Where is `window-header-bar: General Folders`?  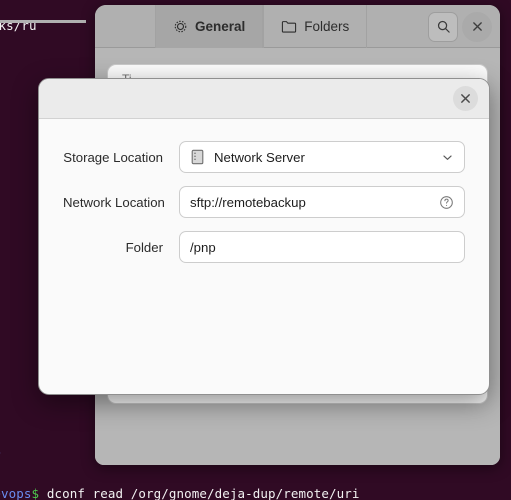
window-header-bar: General Folders is located at coordinates (297, 26).